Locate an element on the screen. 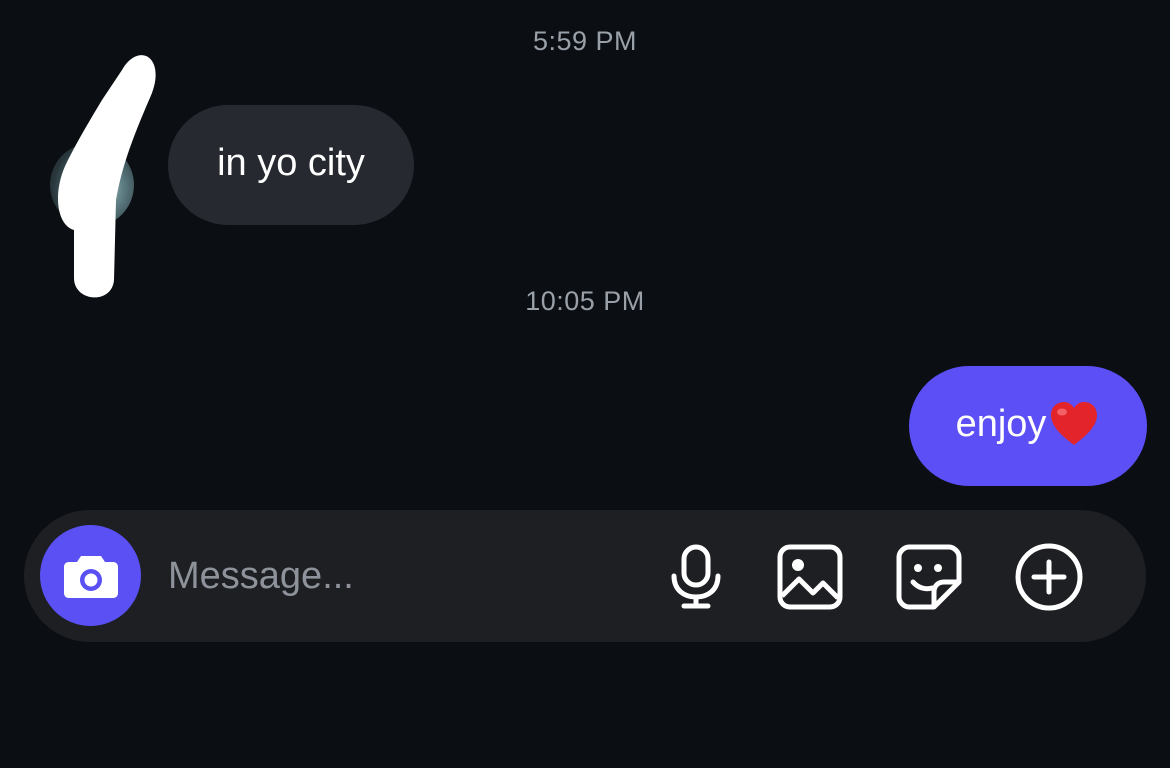 This screenshot has width=1170, height=768. outgoing-message-bubble: enjoy is located at coordinates (1028, 426).